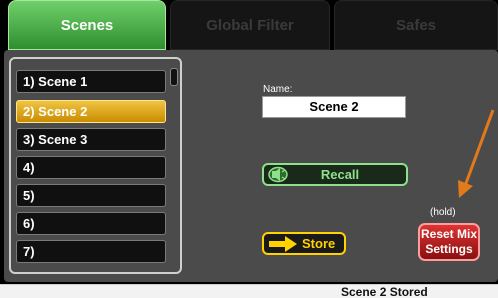 The height and width of the screenshot is (298, 498). Describe the element at coordinates (91, 251) in the screenshot. I see `scene-item-7: 7)` at that location.